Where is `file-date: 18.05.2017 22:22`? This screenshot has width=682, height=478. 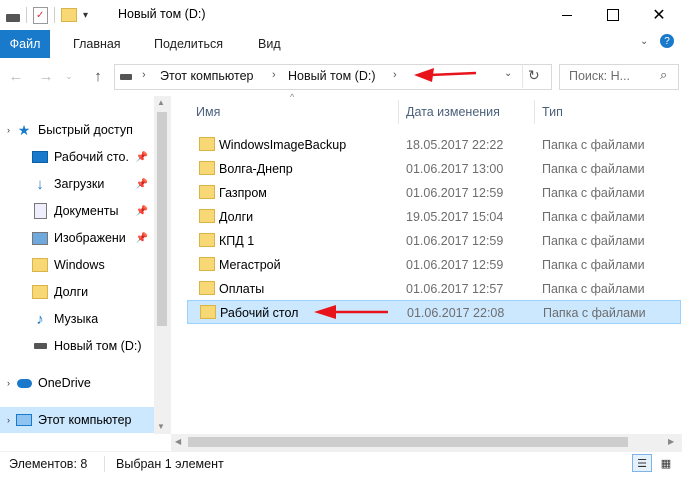 file-date: 18.05.2017 22:22 is located at coordinates (455, 145).